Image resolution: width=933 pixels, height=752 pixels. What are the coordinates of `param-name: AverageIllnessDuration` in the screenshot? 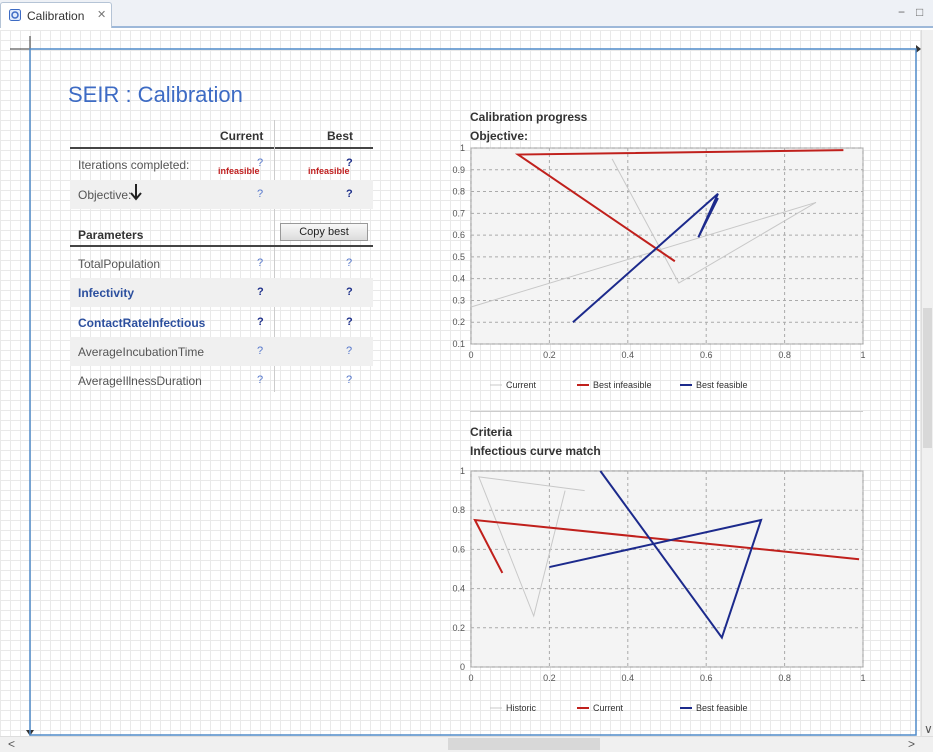 It's located at (140, 381).